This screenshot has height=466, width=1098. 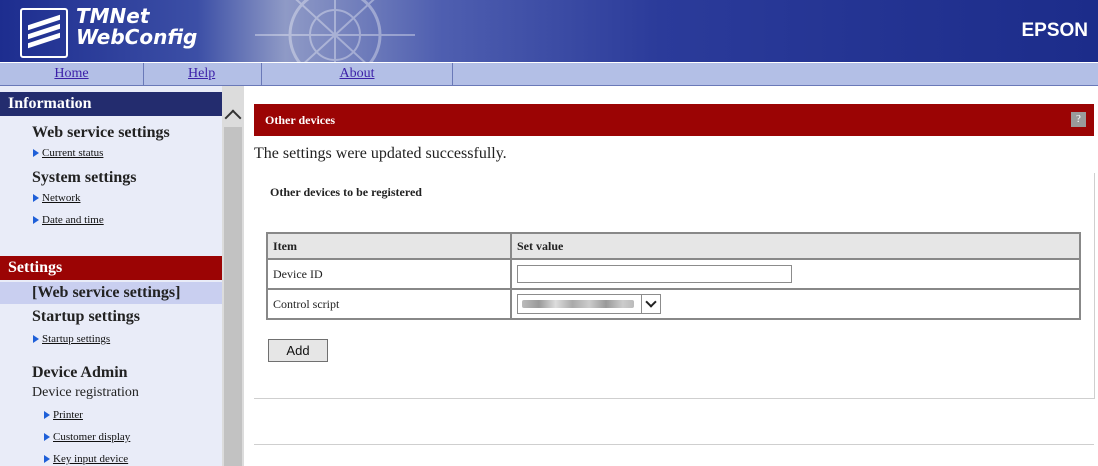 I want to click on logo-line-2: WebConfig, so click(x=137, y=37).